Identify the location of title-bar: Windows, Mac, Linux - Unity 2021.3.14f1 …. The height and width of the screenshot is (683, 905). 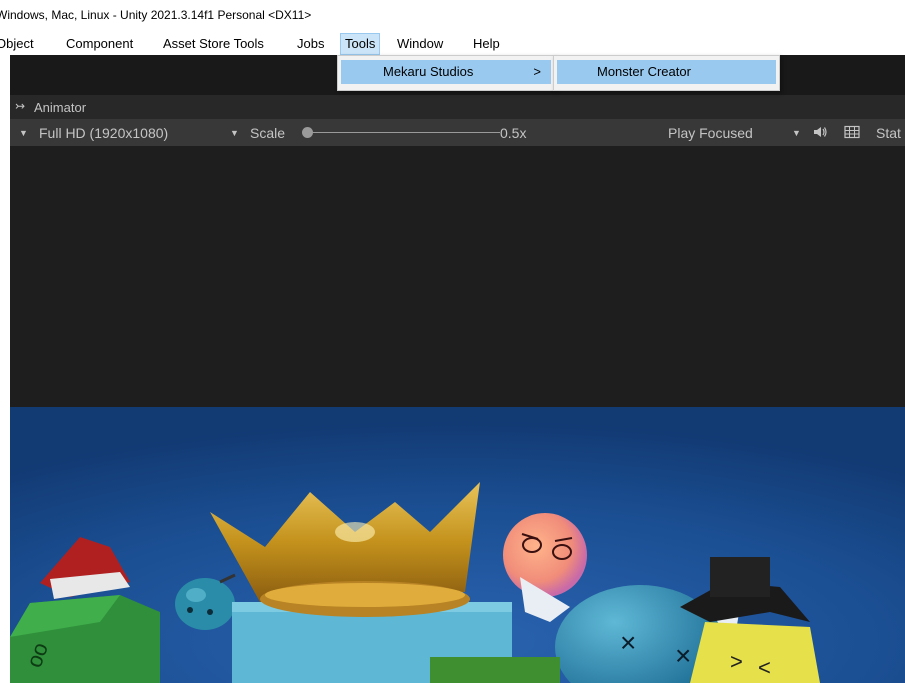
(452, 15).